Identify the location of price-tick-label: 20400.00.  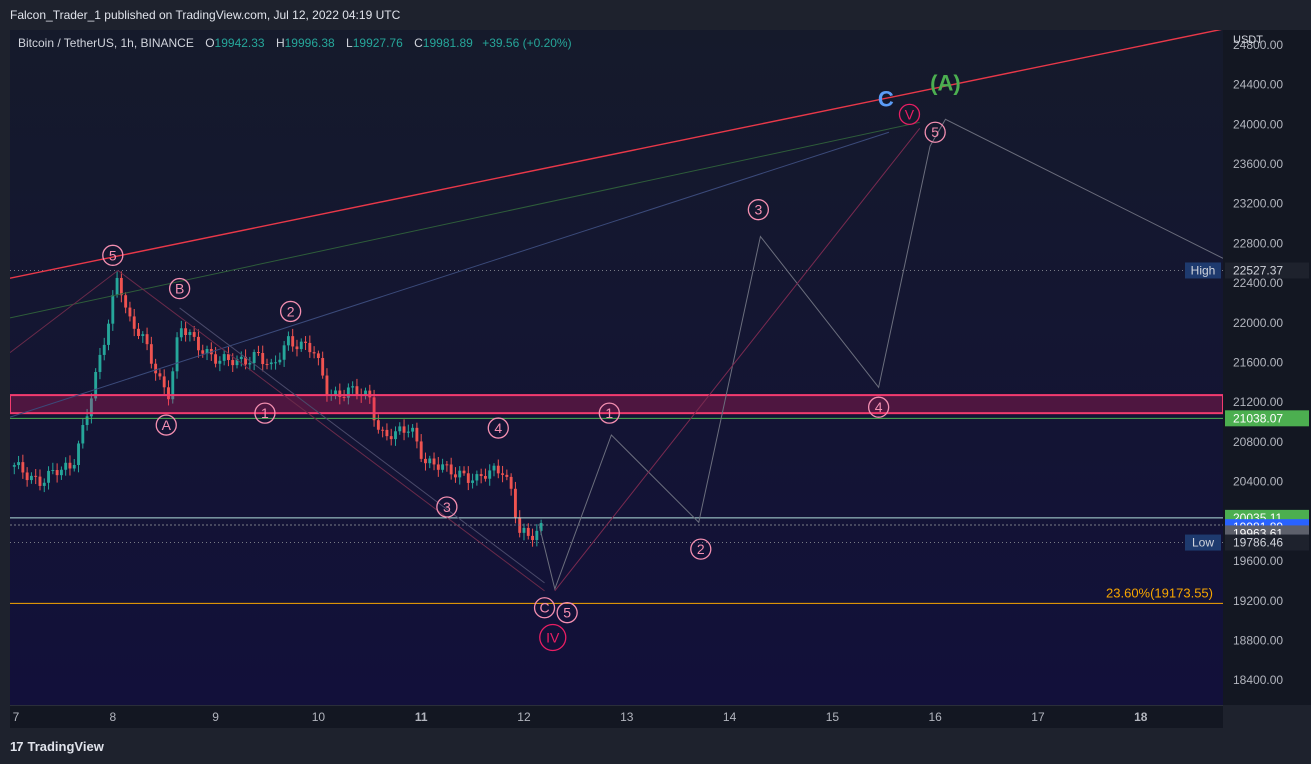
(1258, 482).